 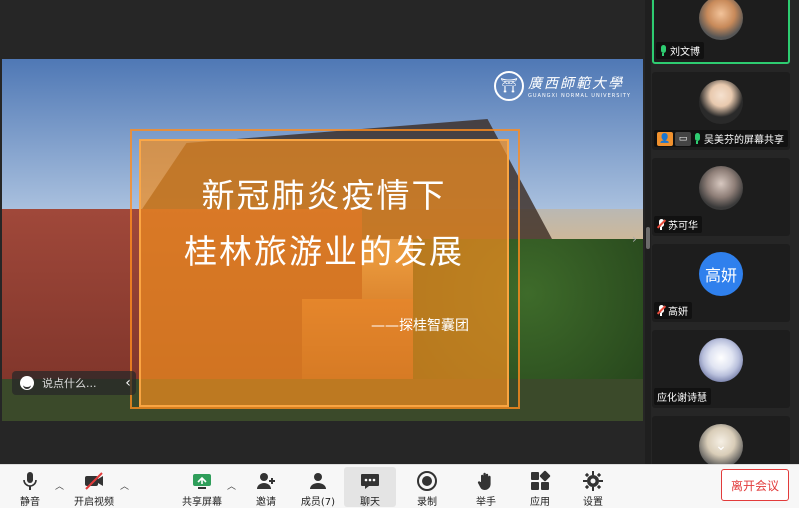 I want to click on university-logo: ⛩ 廣西師範大學 GUANGXI NORMAL UNIVERSITY, so click(x=562, y=86).